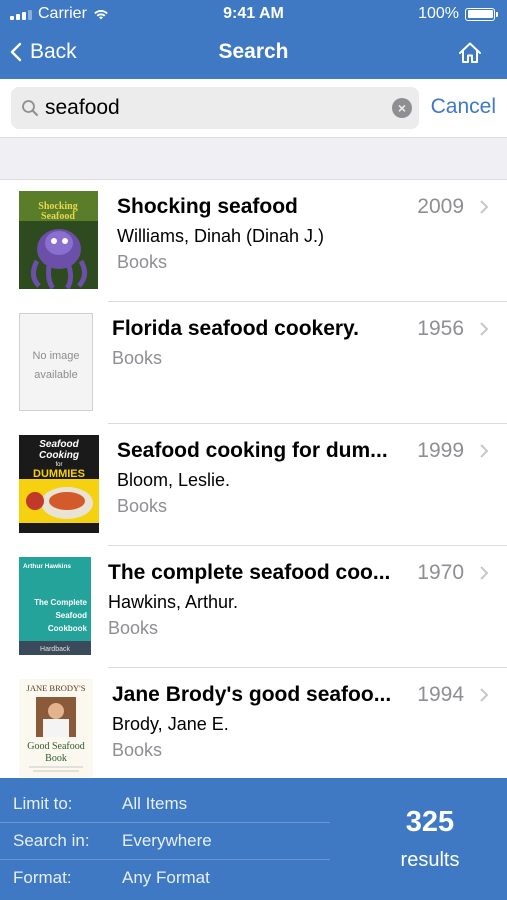  Describe the element at coordinates (210, 108) in the screenshot. I see `search-input` at that location.